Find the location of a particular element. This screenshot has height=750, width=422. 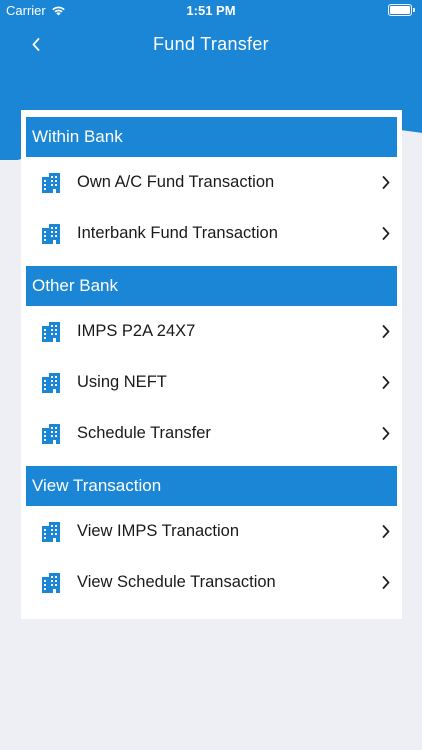

menu-item-label: View IMPS Tranaction is located at coordinates (158, 531).